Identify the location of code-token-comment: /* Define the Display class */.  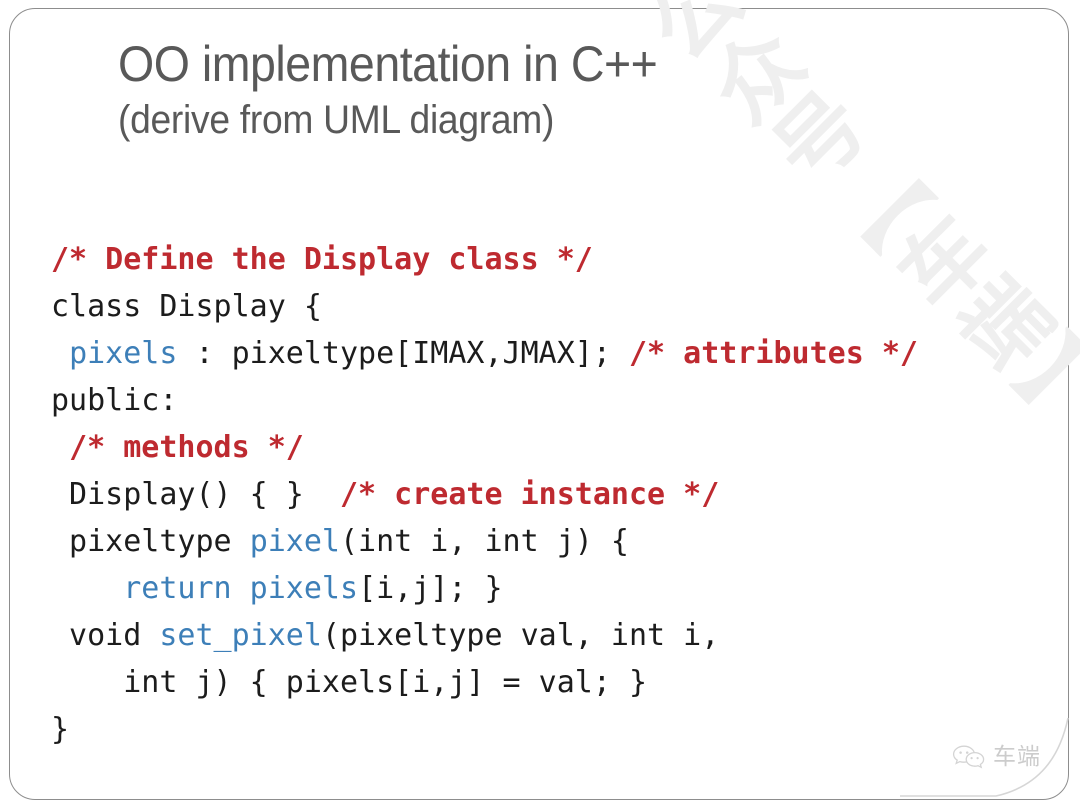
(322, 259).